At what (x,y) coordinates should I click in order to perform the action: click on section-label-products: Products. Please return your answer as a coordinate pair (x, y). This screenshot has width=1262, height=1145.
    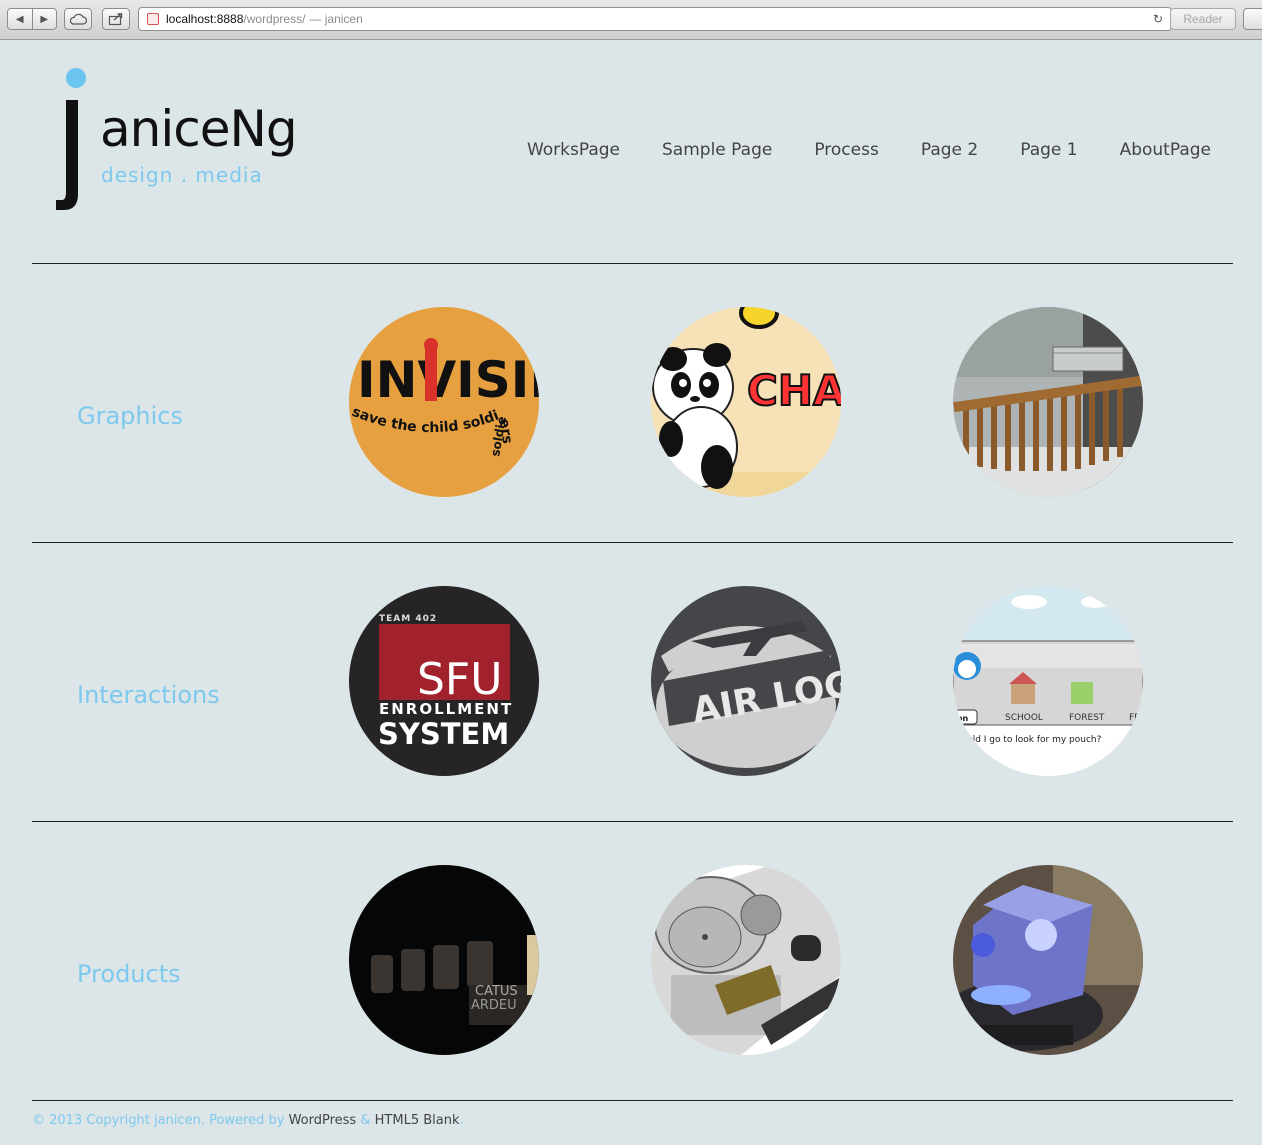
    Looking at the image, I should click on (129, 974).